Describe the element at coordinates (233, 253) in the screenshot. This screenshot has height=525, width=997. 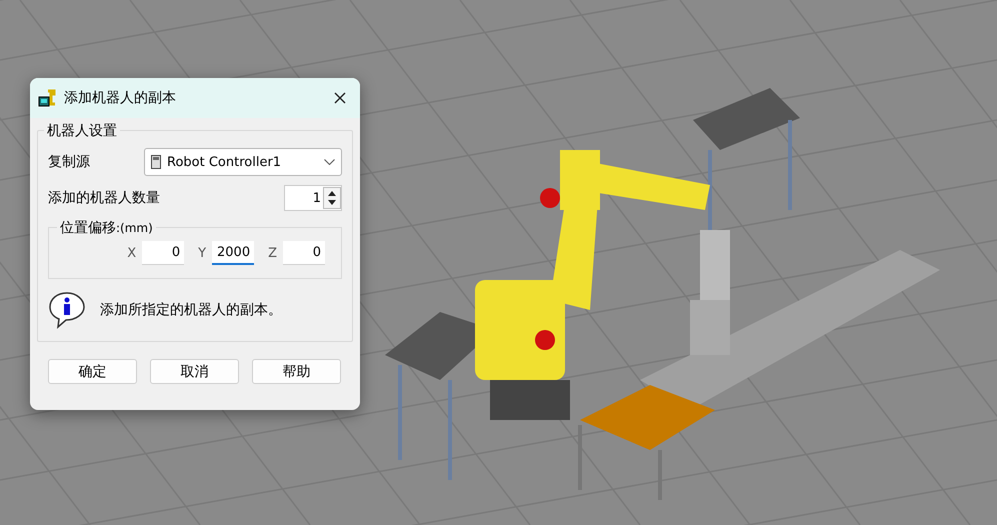
I see `offset-input: 2000` at that location.